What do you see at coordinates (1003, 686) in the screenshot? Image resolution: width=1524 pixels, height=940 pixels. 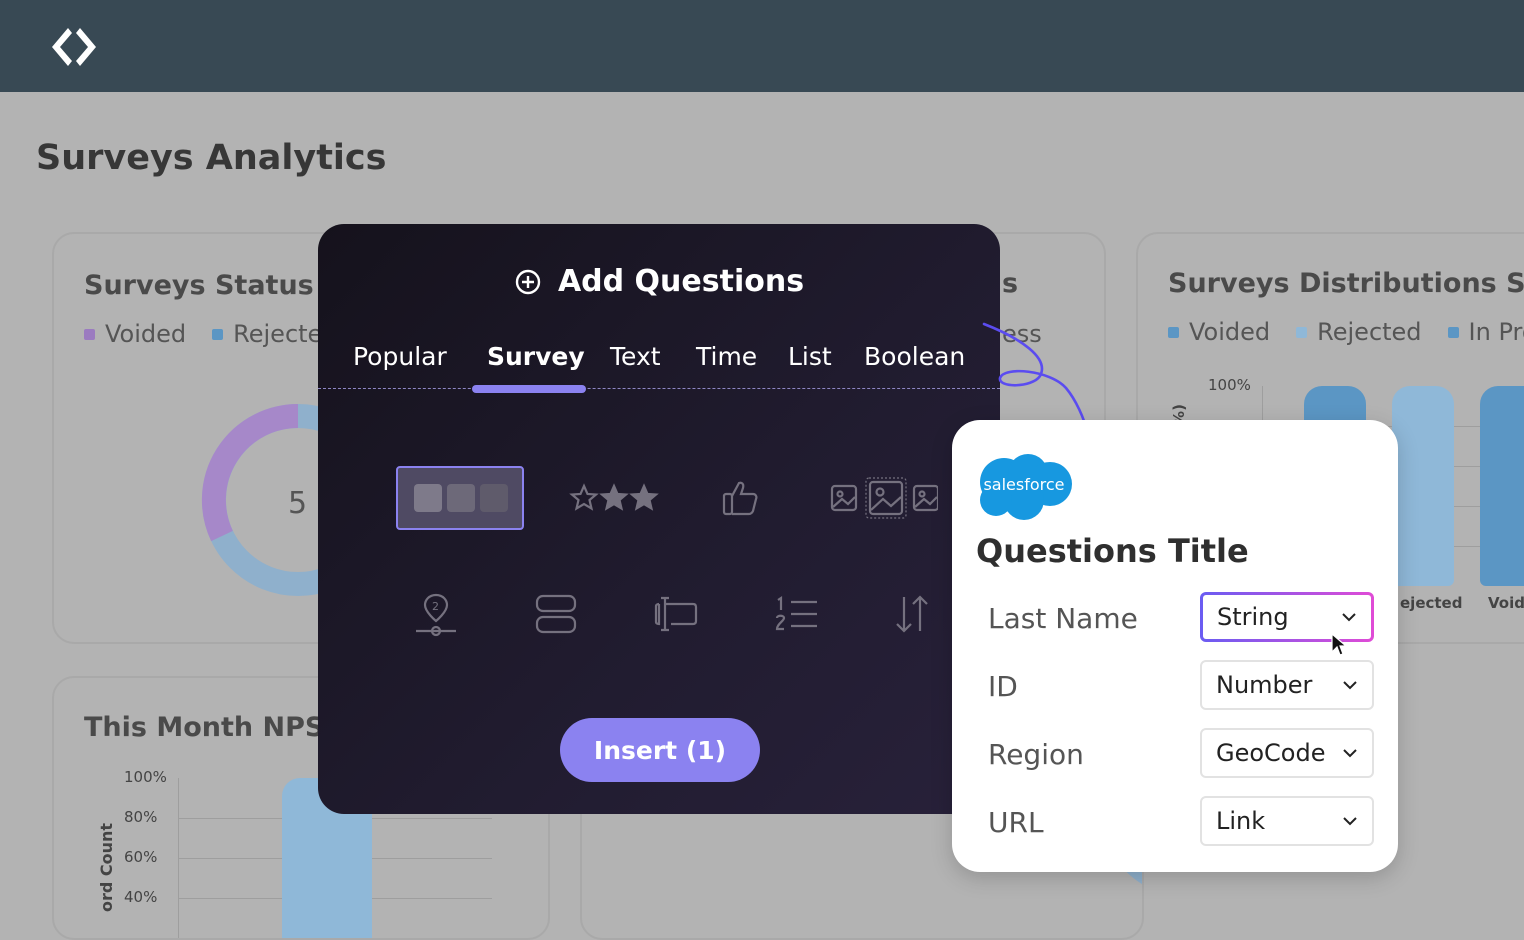 I see `field-label-id: ID` at bounding box center [1003, 686].